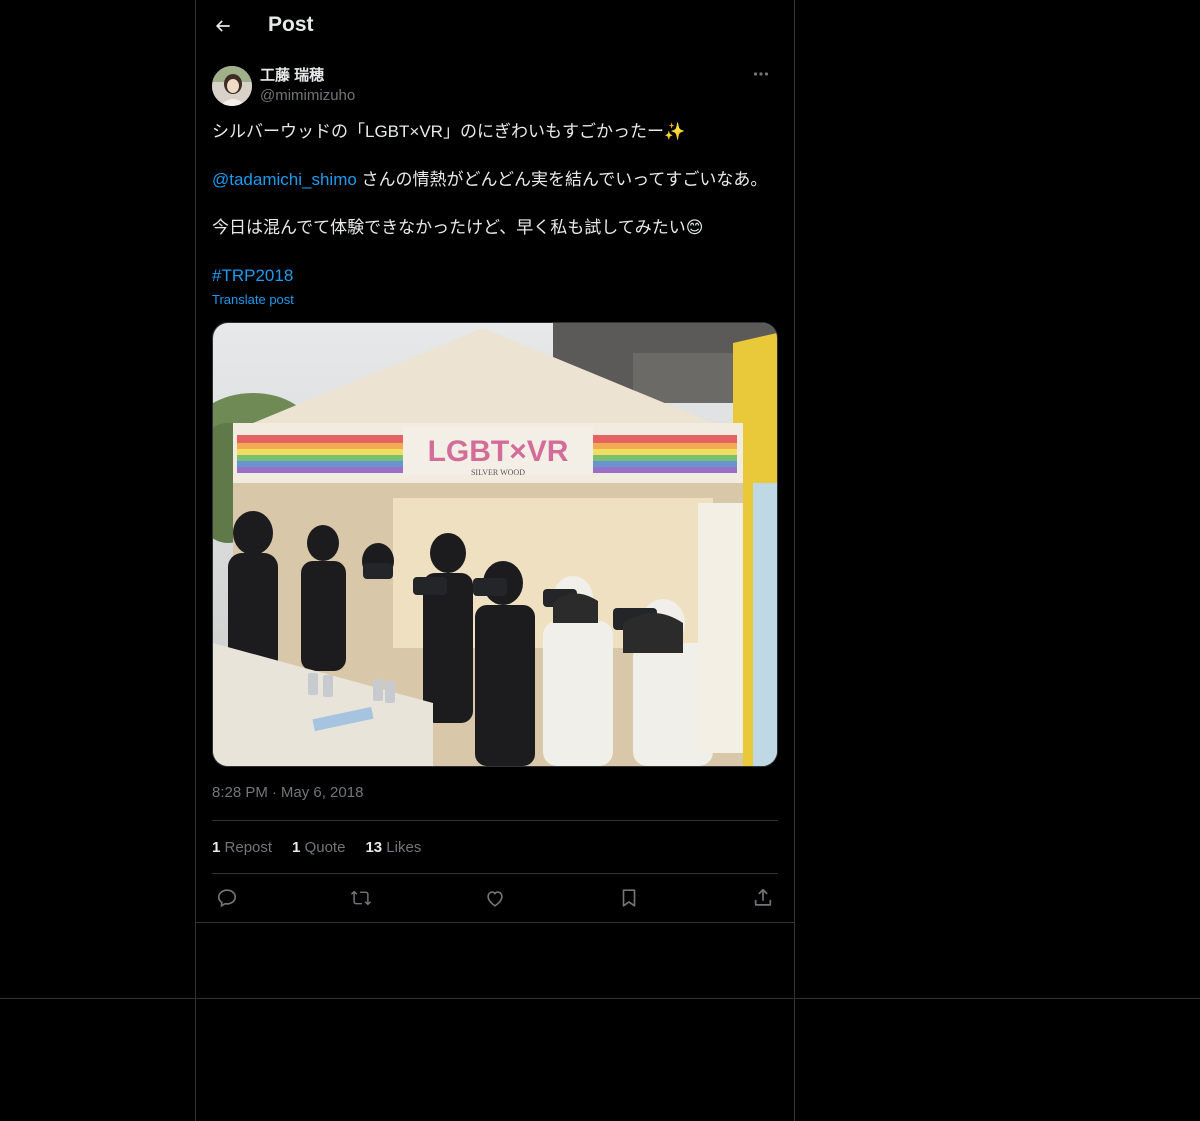 This screenshot has width=1200, height=1121. What do you see at coordinates (307, 96) in the screenshot?
I see `author-handle: @mimimizuho` at bounding box center [307, 96].